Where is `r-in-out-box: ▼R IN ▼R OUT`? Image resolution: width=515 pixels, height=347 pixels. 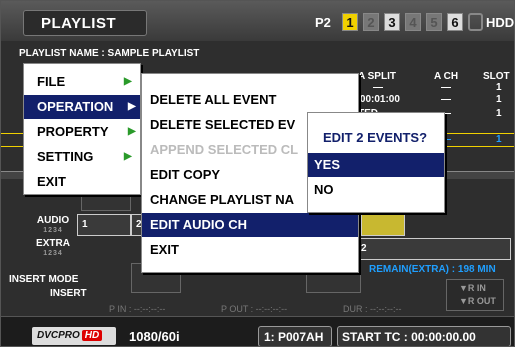
r-in-out-box: ▼R IN ▼R OUT is located at coordinates (475, 295).